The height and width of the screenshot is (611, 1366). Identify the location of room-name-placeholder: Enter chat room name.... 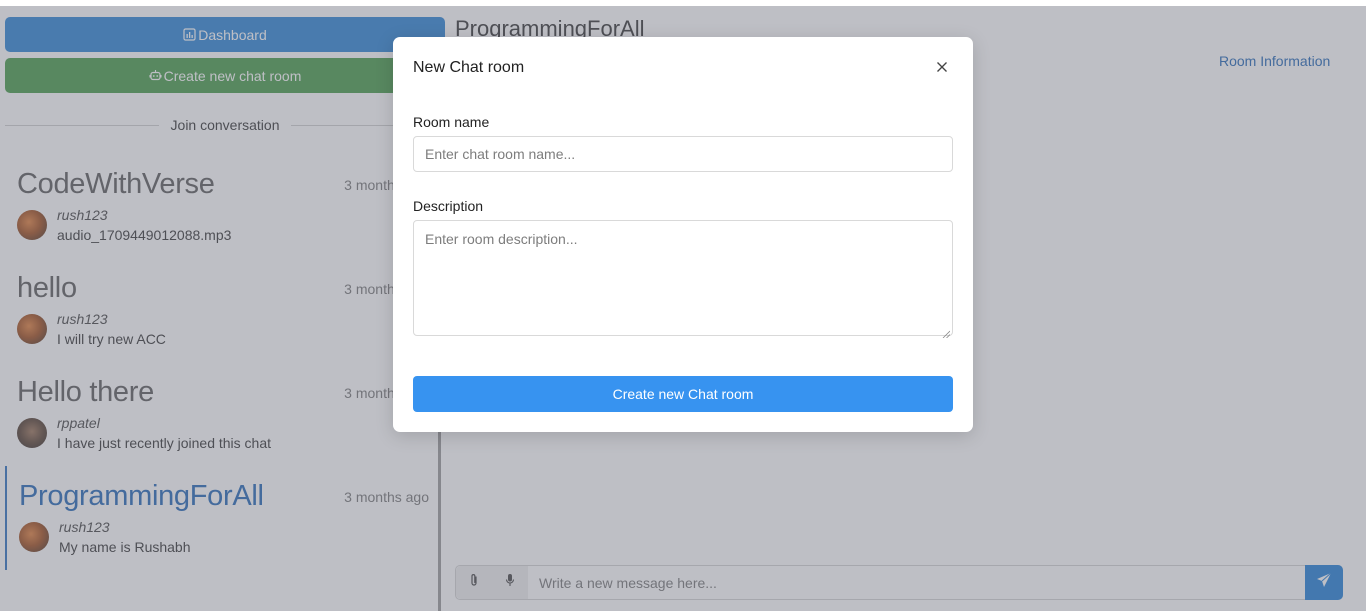
(500, 154).